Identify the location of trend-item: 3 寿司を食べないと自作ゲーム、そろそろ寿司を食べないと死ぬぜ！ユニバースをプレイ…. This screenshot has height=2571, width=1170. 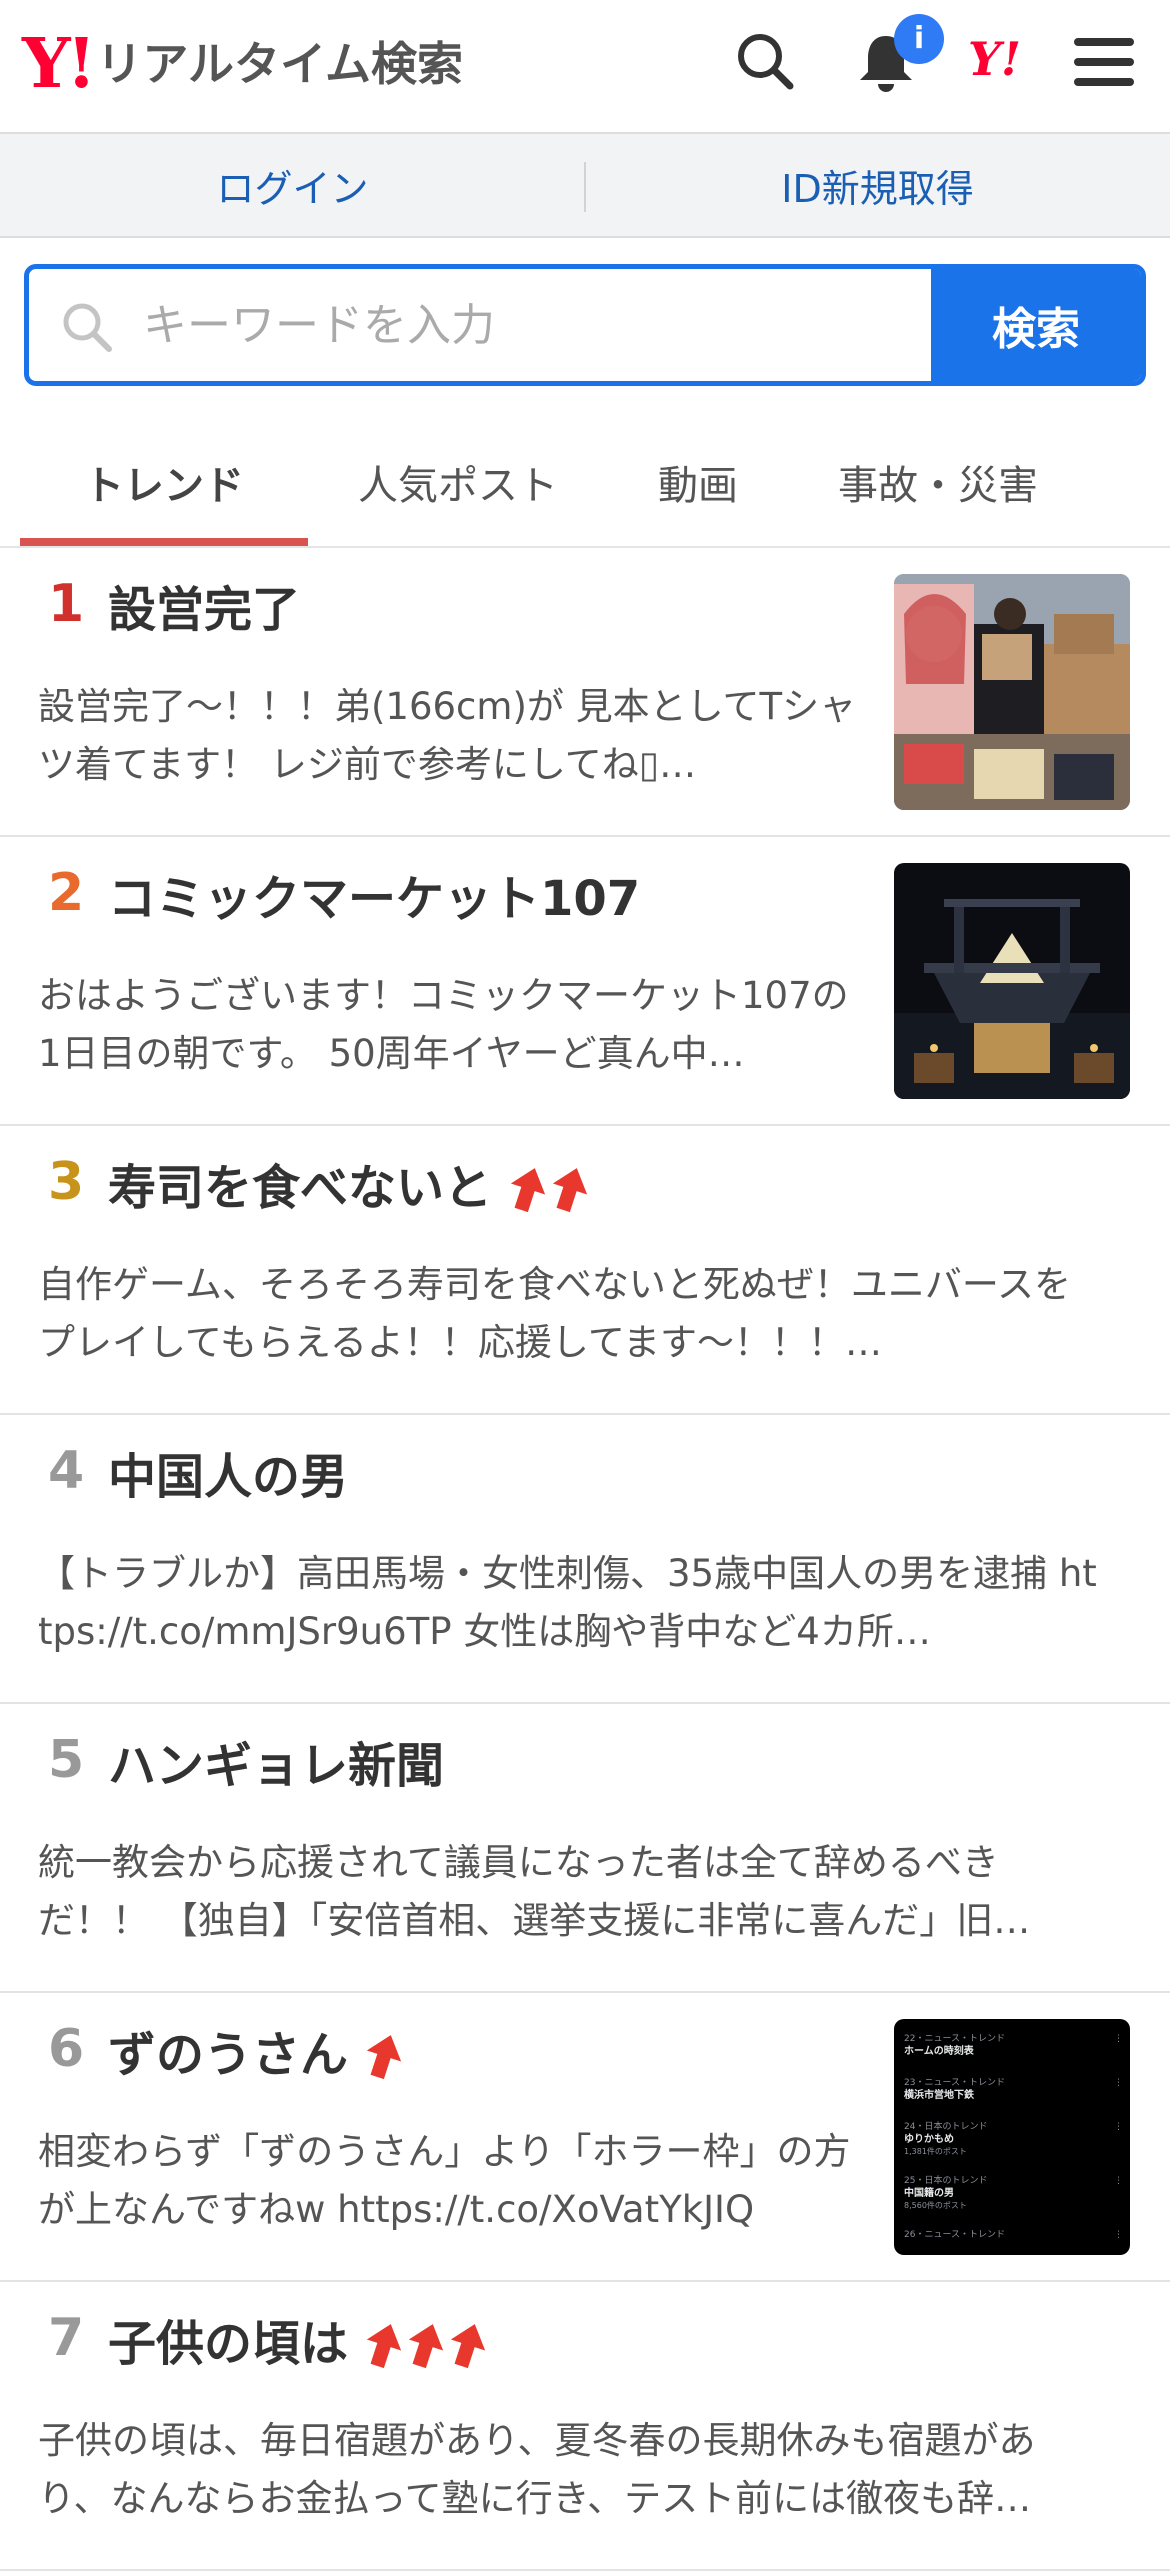
(585, 1270).